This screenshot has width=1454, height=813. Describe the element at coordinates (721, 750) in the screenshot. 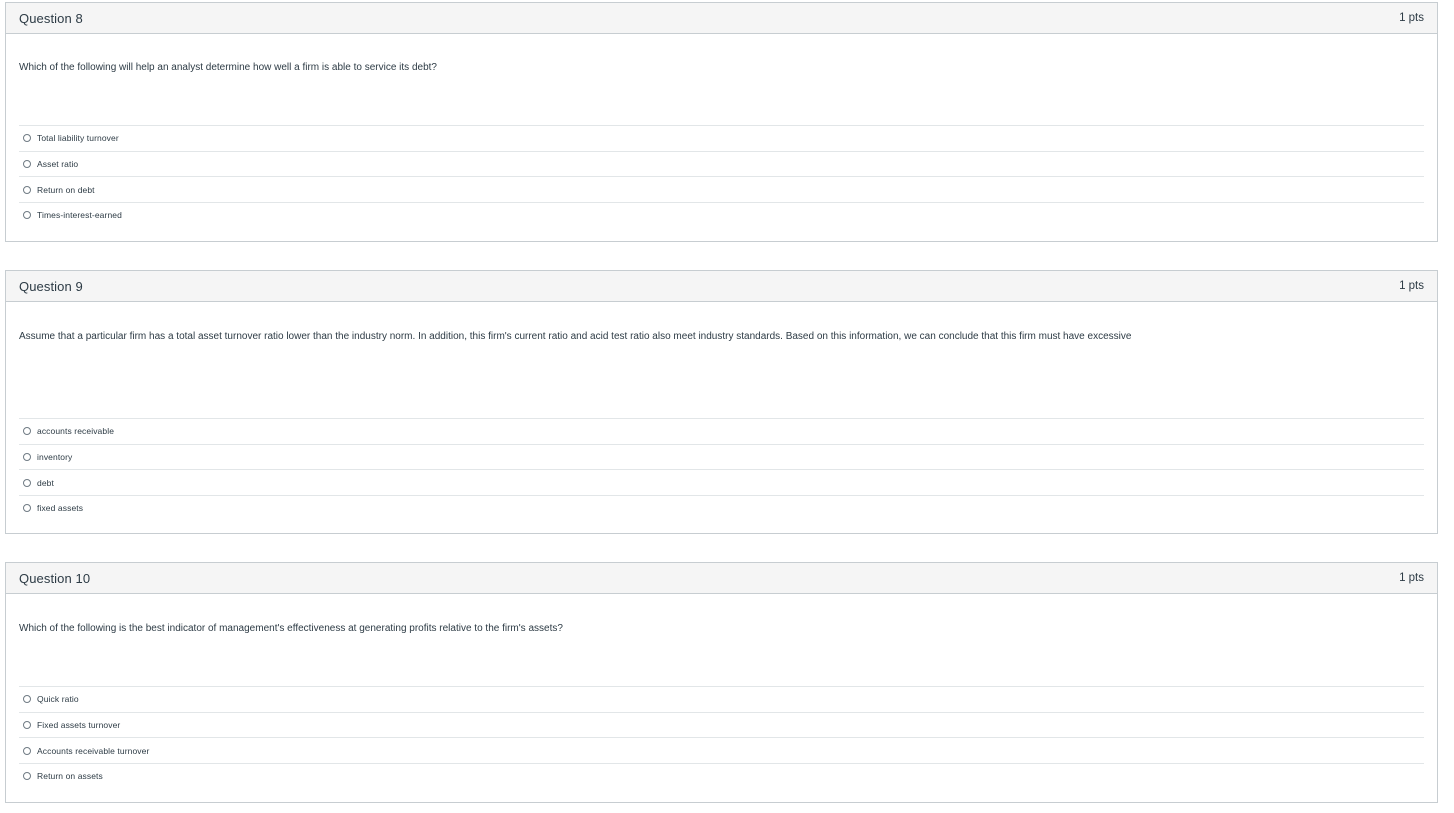

I see `answer-option: Accounts receivable turnover` at that location.